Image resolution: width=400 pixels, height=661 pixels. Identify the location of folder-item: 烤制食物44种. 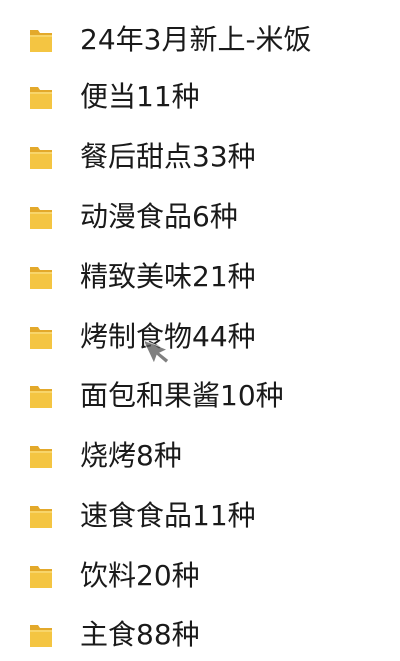
(208, 337).